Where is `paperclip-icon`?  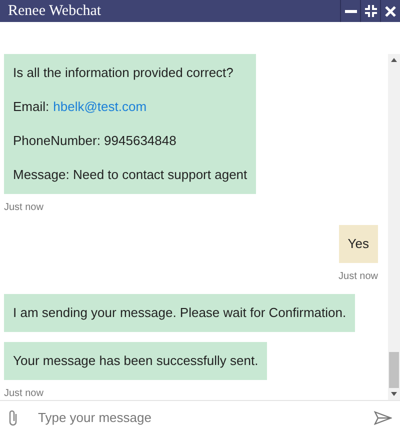 paperclip-icon is located at coordinates (13, 418).